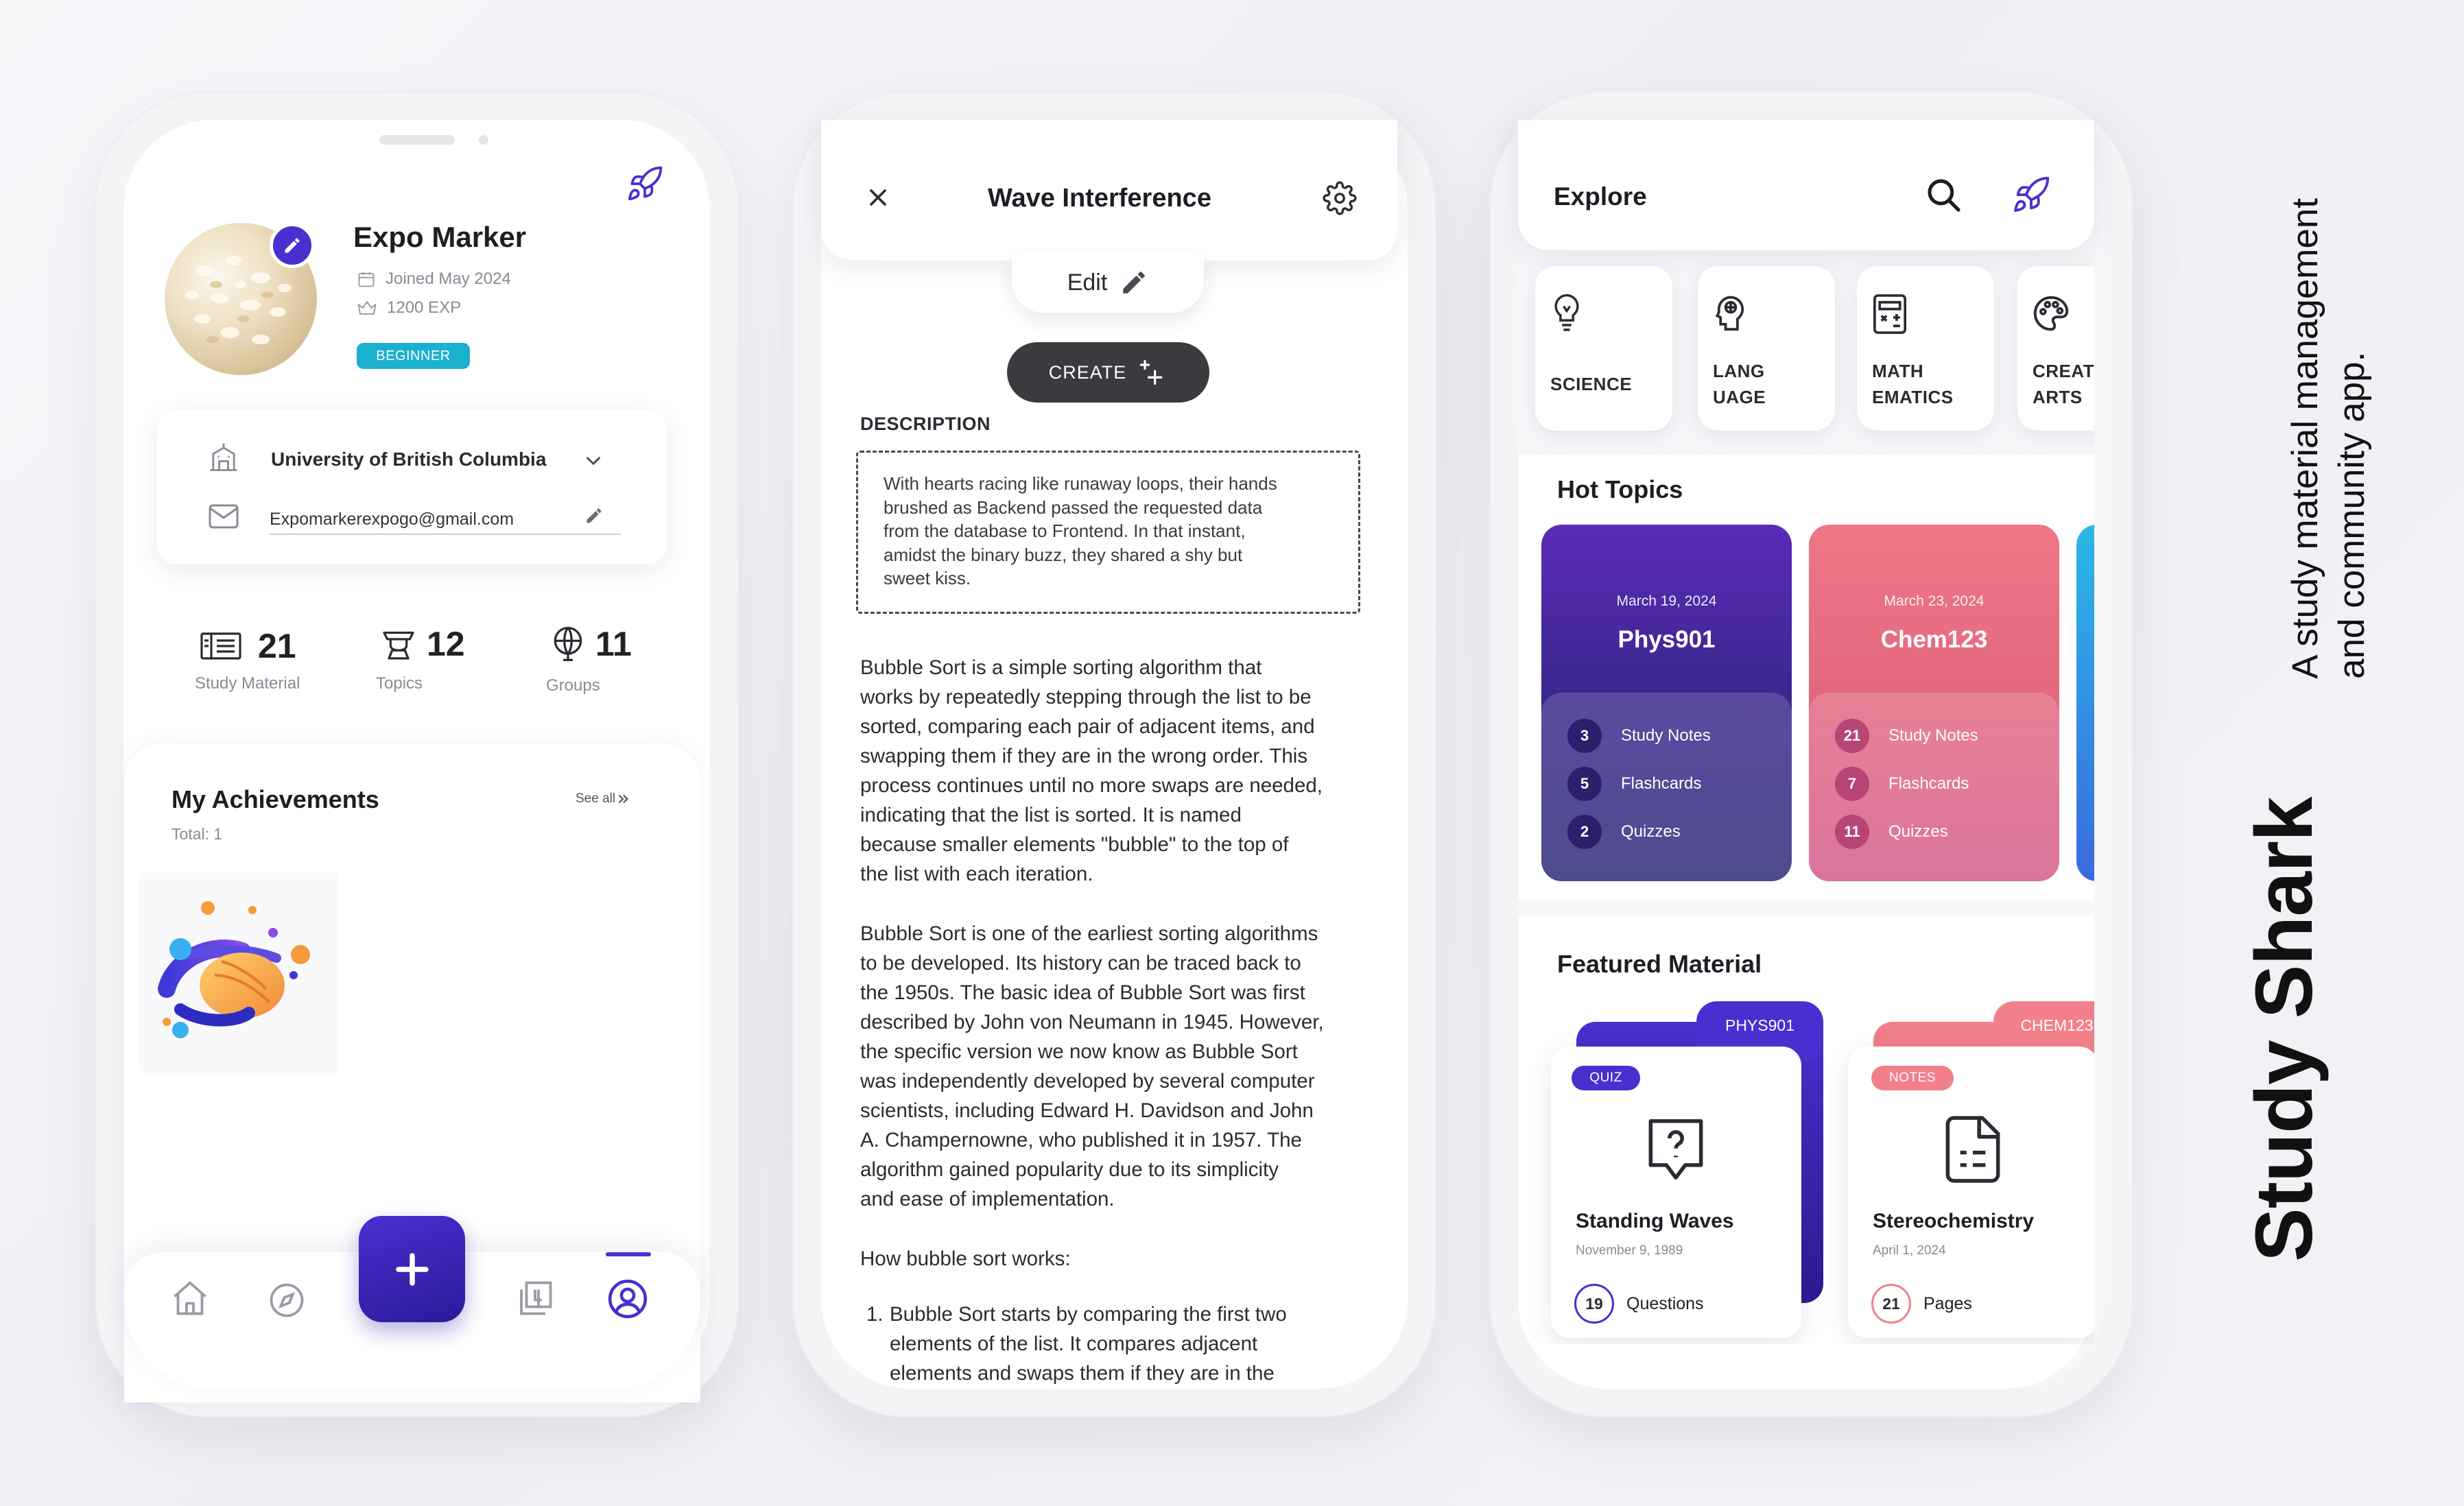 The image size is (2464, 1506). Describe the element at coordinates (2056, 348) in the screenshot. I see `category-creative-arts: CREAT ARTS` at that location.